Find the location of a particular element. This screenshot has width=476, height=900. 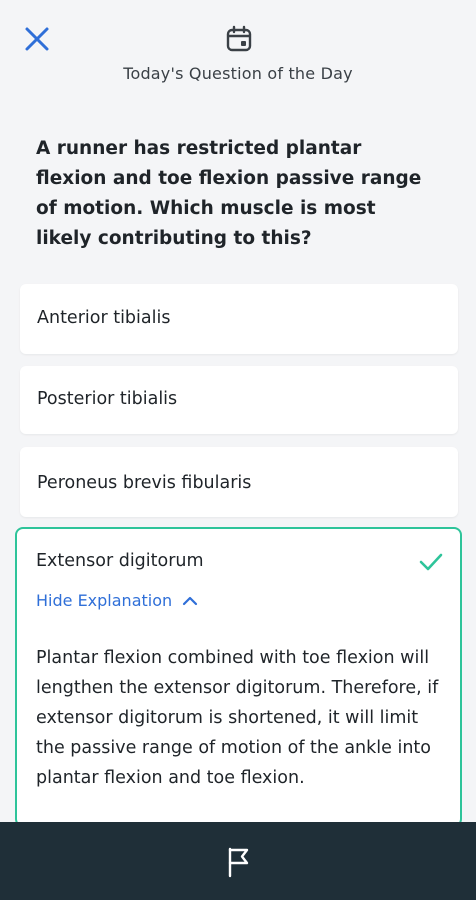

answer-option-label: Peroneus brevis fibularis is located at coordinates (144, 483).